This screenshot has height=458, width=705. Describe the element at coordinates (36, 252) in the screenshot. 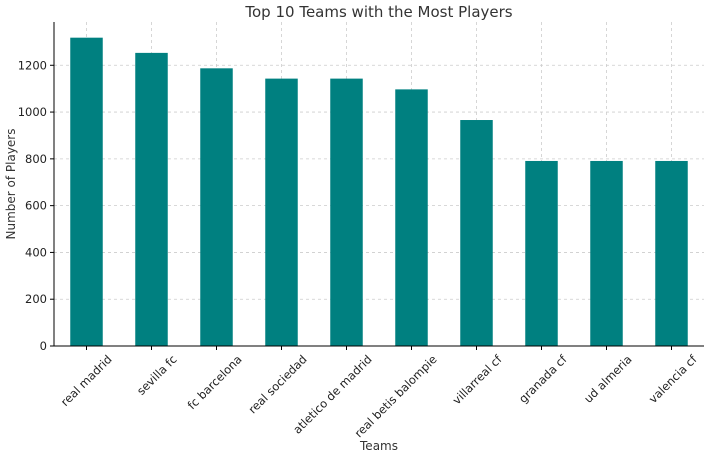

I see `y-tick-label: 400` at that location.